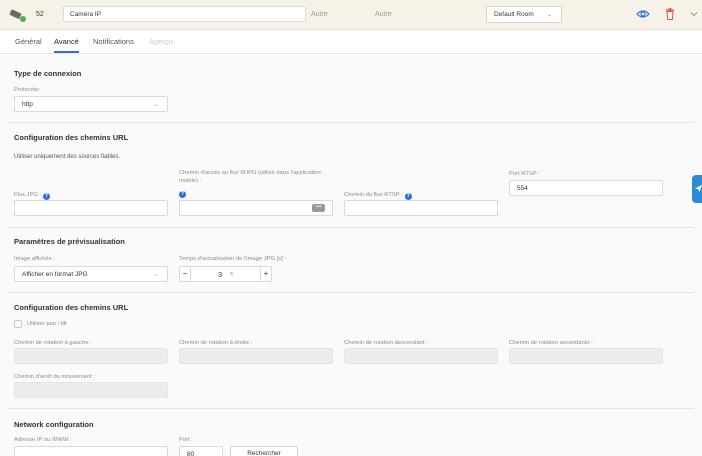  Describe the element at coordinates (91, 104) in the screenshot. I see `protocol-select: http ⌄` at that location.